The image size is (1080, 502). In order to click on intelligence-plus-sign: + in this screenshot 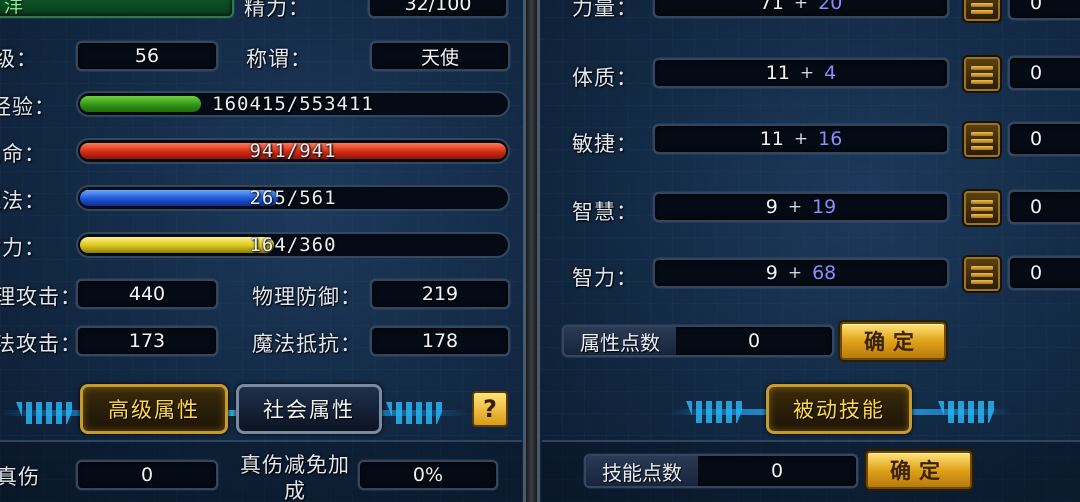, I will do `click(795, 273)`.